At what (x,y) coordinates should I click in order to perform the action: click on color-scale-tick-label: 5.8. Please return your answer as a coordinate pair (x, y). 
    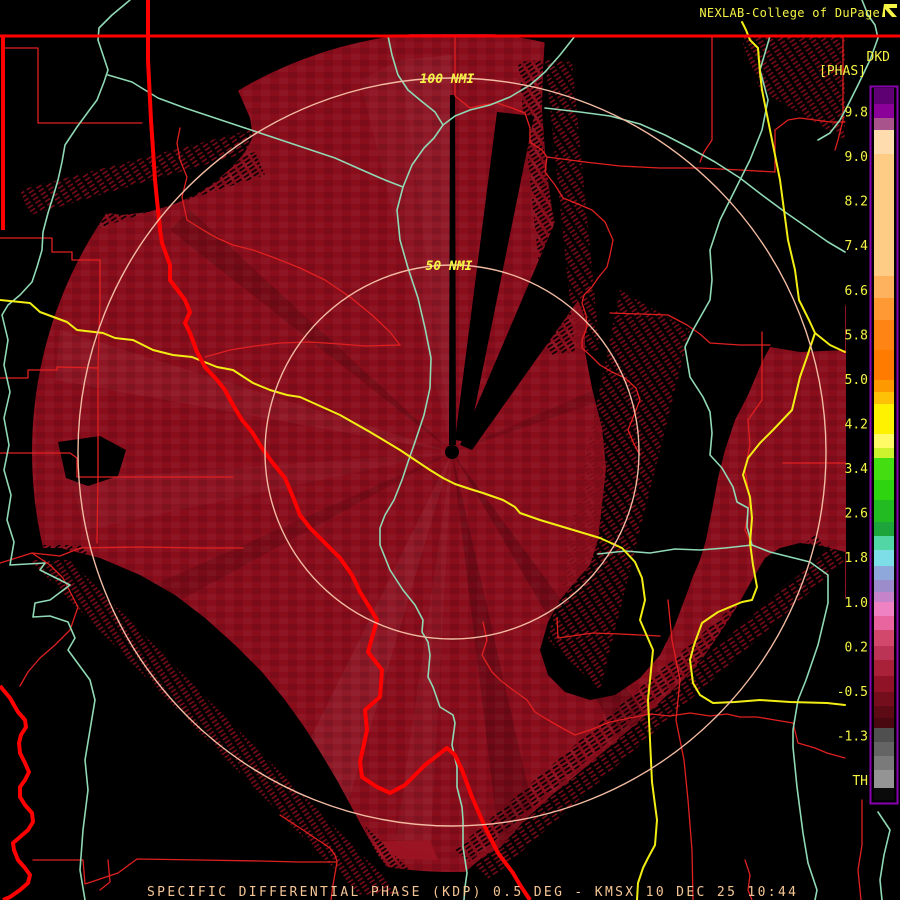
    Looking at the image, I should click on (856, 335).